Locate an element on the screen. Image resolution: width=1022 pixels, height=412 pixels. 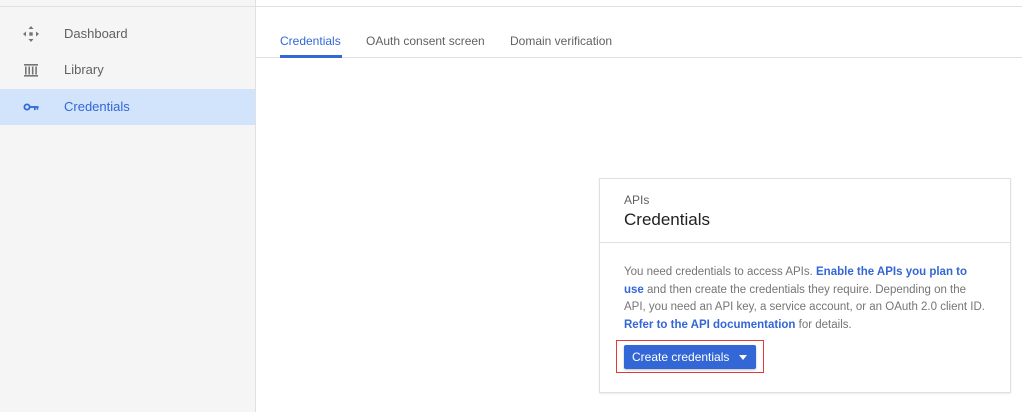
create-credentials-button: Create credentials is located at coordinates (690, 357).